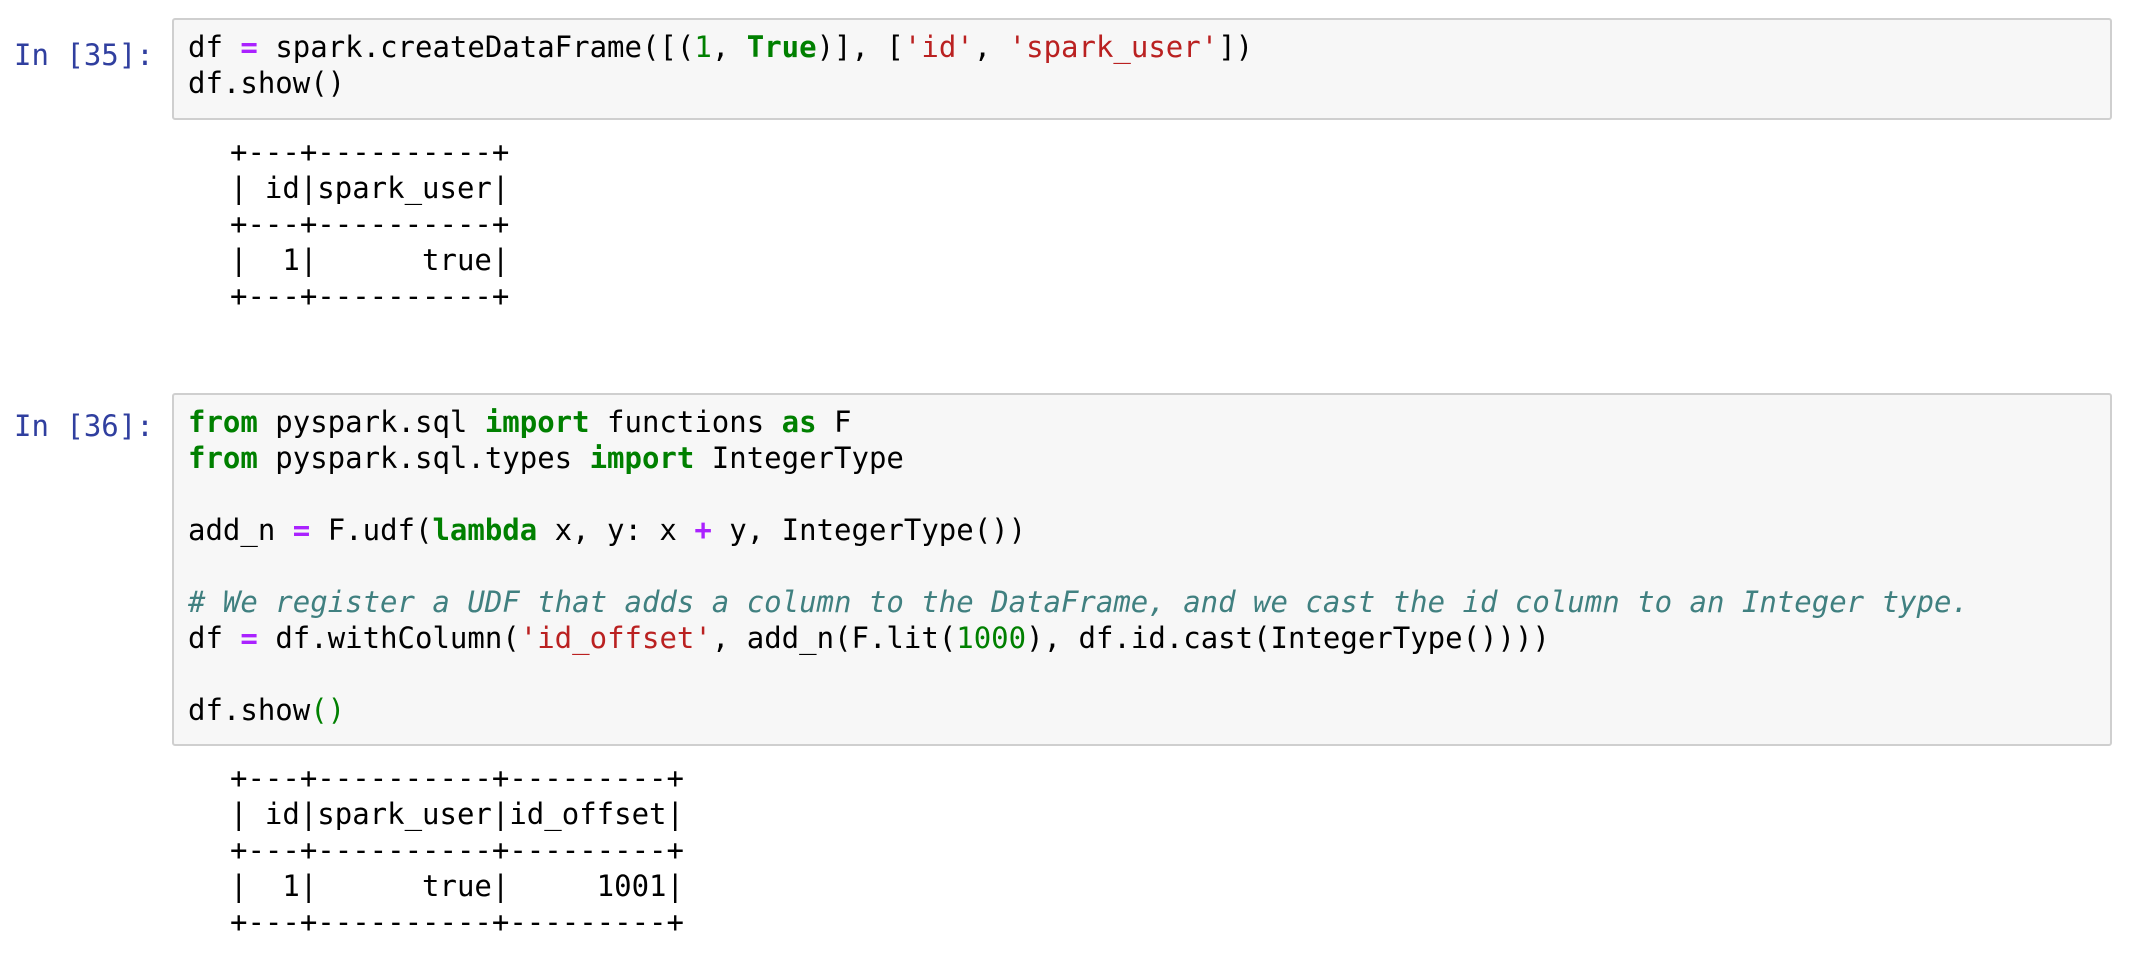 This screenshot has width=2134, height=954. What do you see at coordinates (476, 47) in the screenshot?
I see `code-token: spark.createDataFrame([(` at bounding box center [476, 47].